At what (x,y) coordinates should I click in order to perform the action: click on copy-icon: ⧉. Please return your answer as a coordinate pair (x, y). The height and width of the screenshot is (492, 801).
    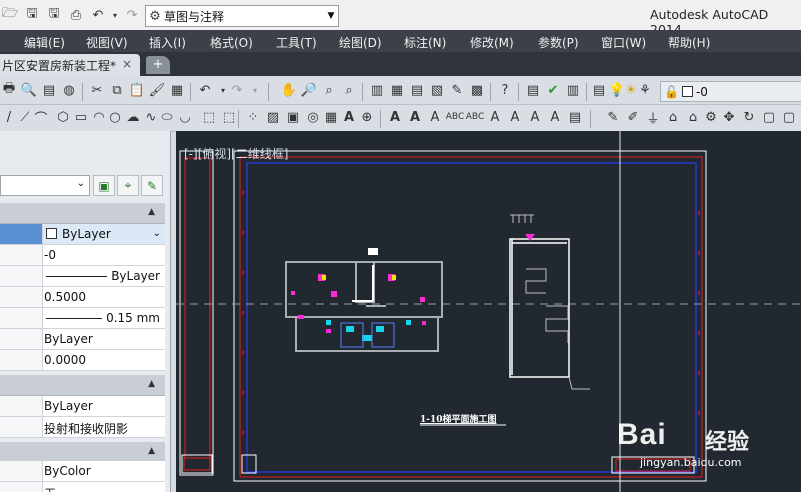
    Looking at the image, I should click on (117, 90).